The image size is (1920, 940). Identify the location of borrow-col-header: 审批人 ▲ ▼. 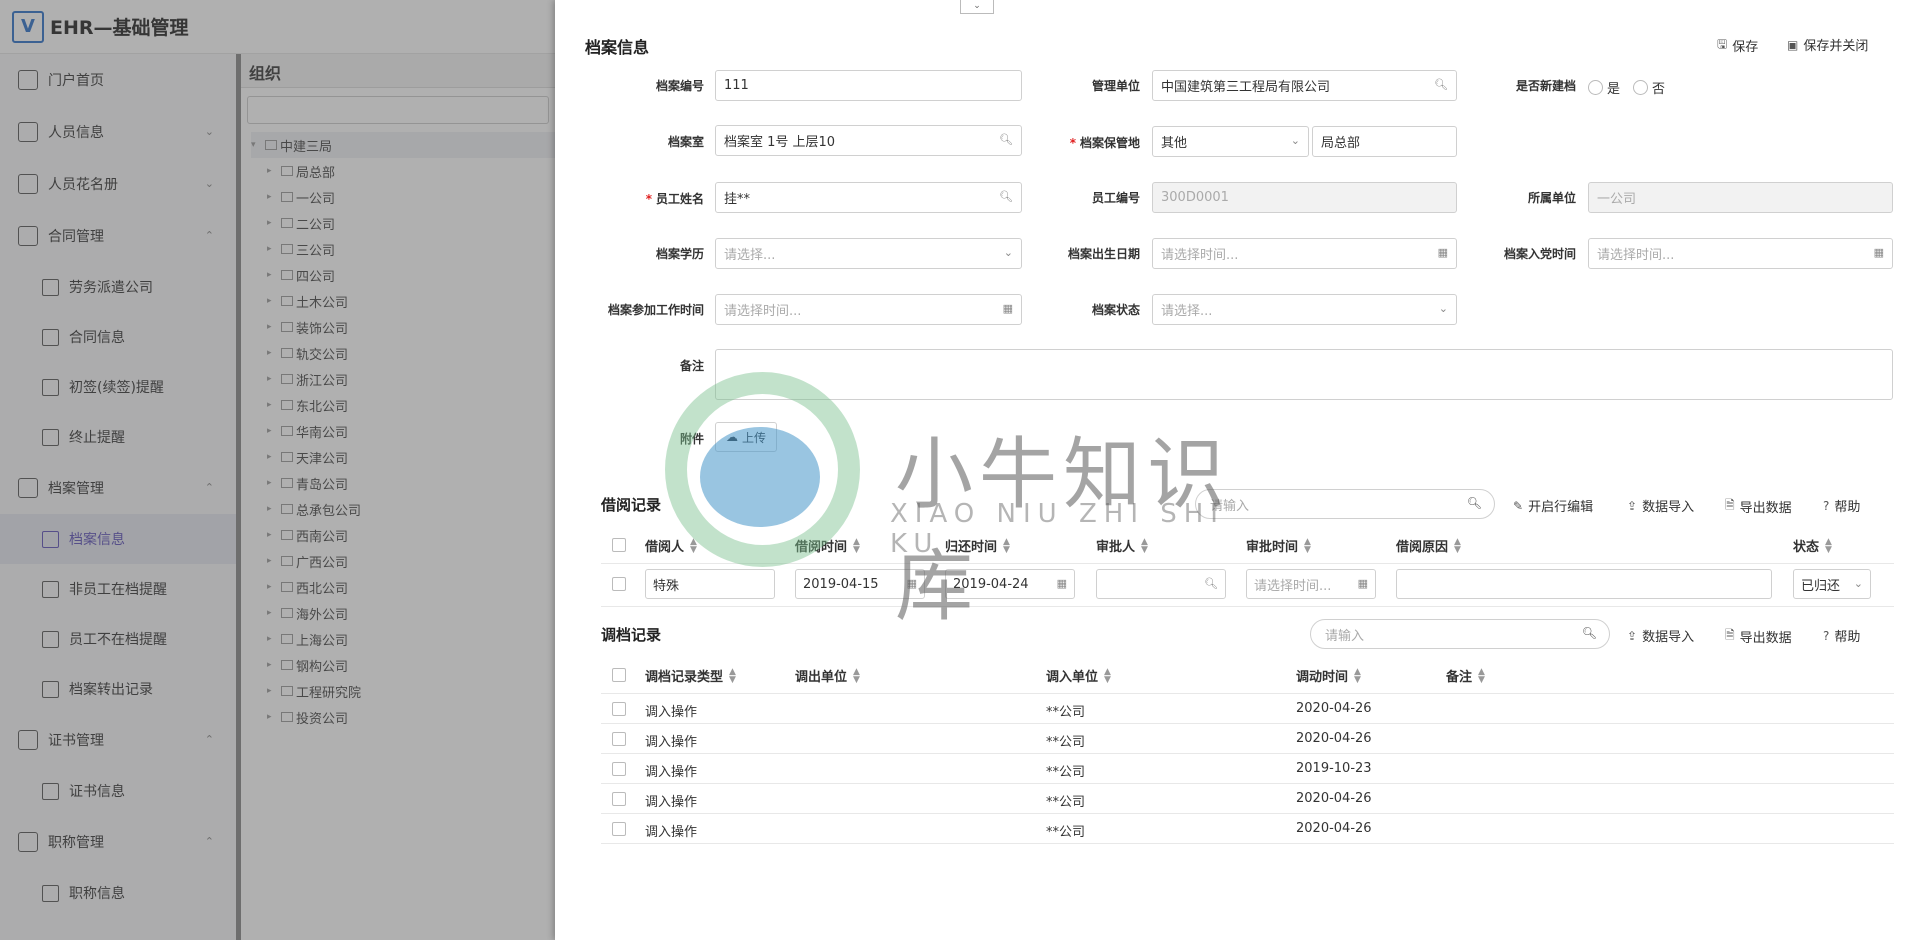
(1122, 545).